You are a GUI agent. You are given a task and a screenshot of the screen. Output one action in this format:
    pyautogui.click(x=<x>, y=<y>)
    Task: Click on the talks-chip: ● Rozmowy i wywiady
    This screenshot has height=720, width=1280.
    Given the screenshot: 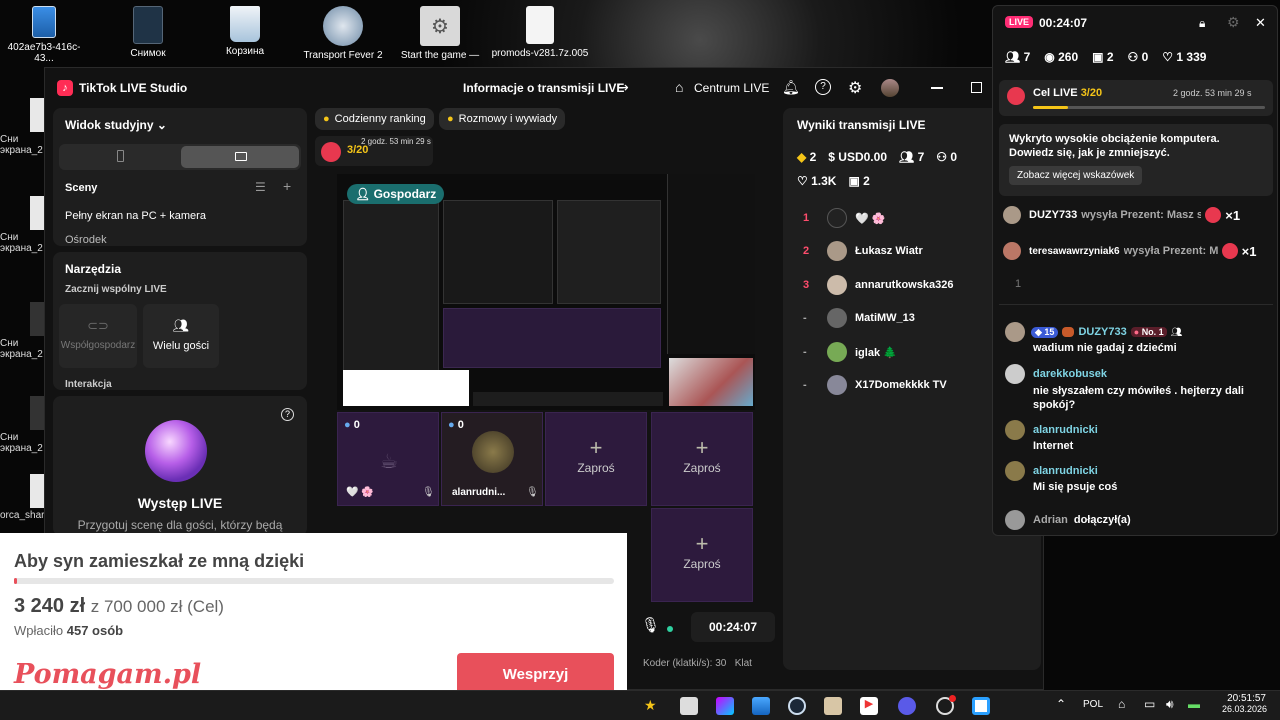 What is the action you would take?
    pyautogui.click(x=502, y=119)
    